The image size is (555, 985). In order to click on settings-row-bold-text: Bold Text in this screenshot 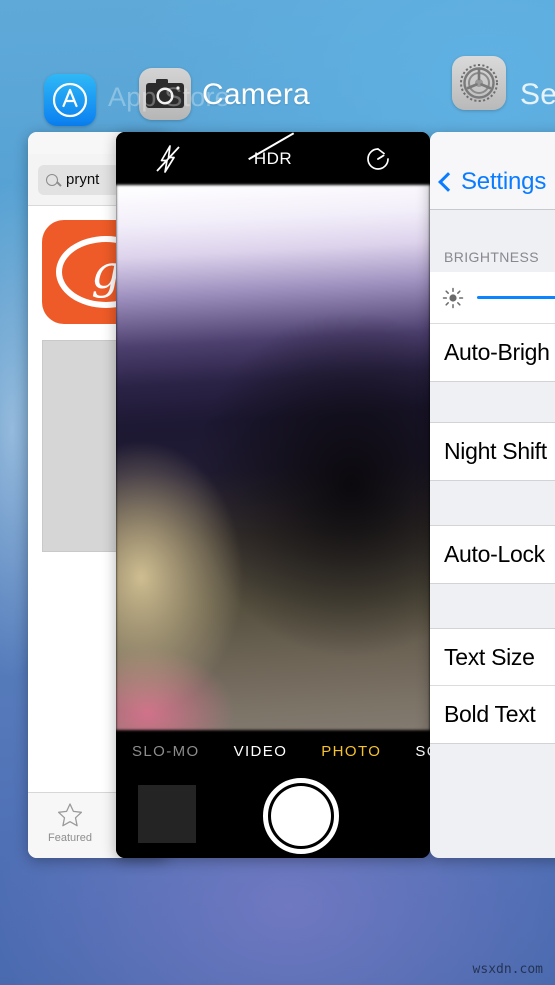, I will do `click(492, 714)`.